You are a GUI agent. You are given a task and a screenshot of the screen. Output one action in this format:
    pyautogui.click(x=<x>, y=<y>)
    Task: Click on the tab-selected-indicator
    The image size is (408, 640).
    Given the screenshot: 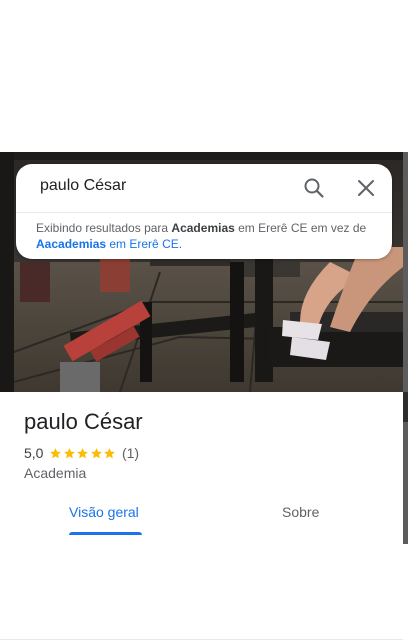 What is the action you would take?
    pyautogui.click(x=105, y=533)
    